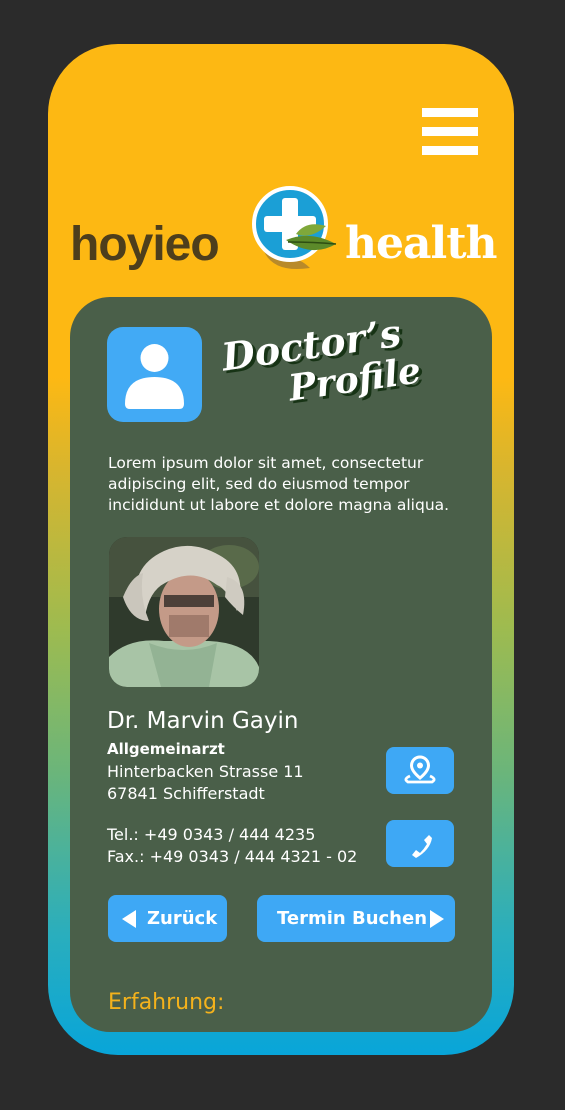 The image size is (565, 1110). I want to click on profile-tile, so click(154, 374).